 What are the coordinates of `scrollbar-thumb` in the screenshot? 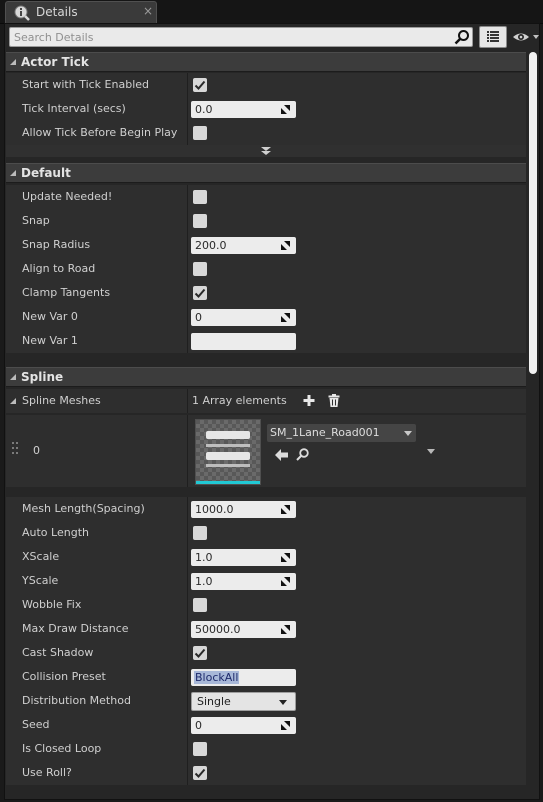 It's located at (533, 213).